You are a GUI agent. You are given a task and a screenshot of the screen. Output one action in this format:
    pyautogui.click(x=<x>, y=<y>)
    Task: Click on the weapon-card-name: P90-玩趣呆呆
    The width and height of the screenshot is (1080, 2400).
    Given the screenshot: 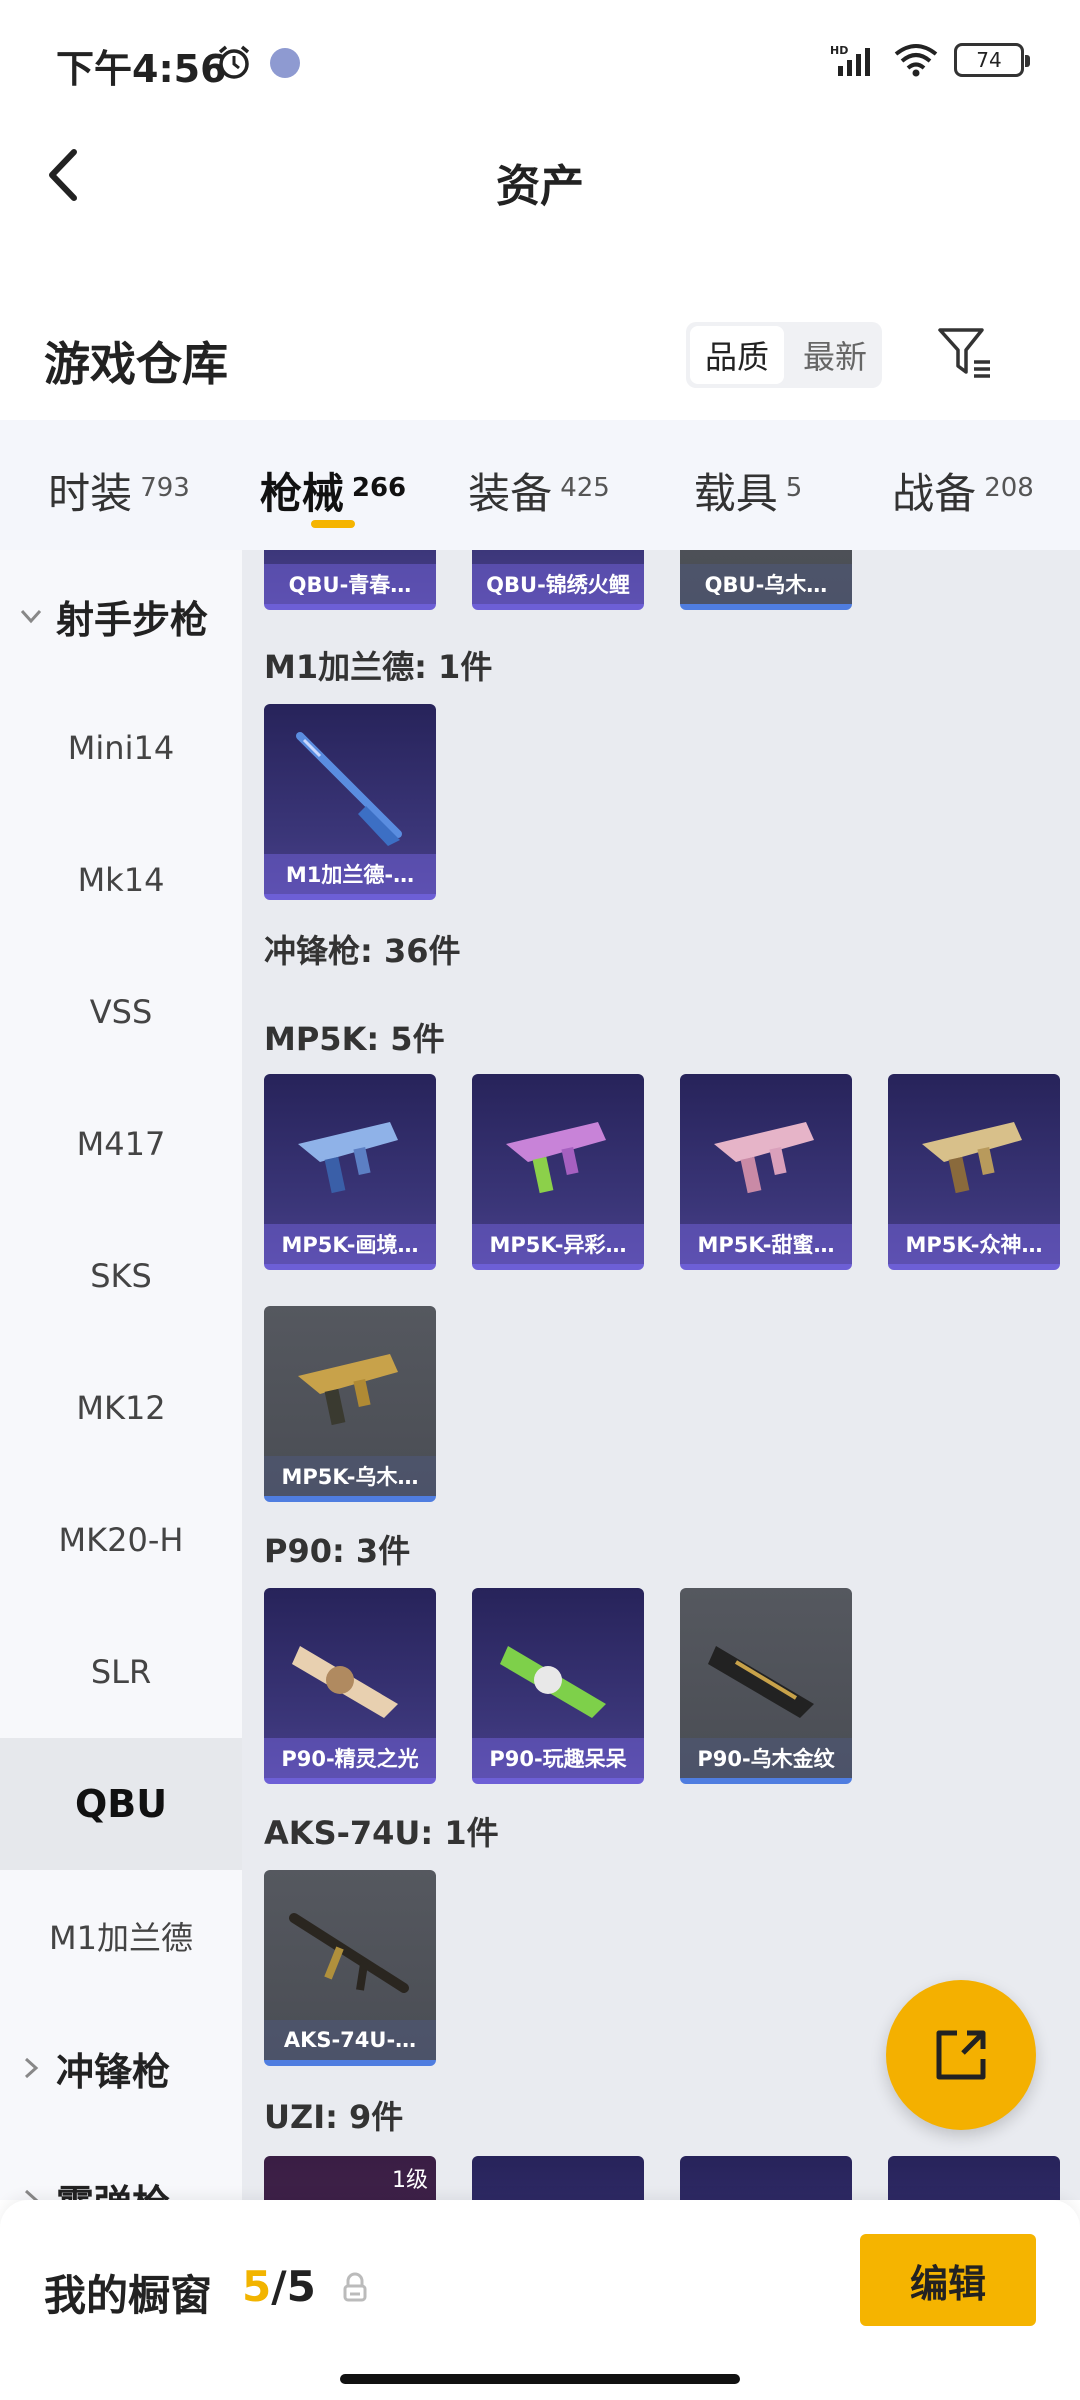 What is the action you would take?
    pyautogui.click(x=558, y=1758)
    